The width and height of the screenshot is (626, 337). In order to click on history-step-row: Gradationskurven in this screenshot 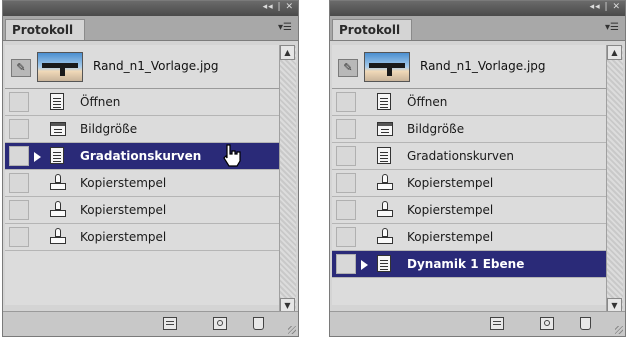, I will do `click(469, 156)`.